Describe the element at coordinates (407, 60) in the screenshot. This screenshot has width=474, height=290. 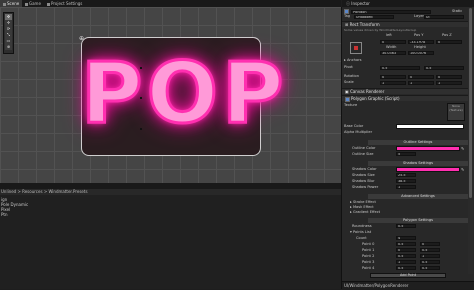
I see `anchors-foldout: ▸ Anchors` at that location.